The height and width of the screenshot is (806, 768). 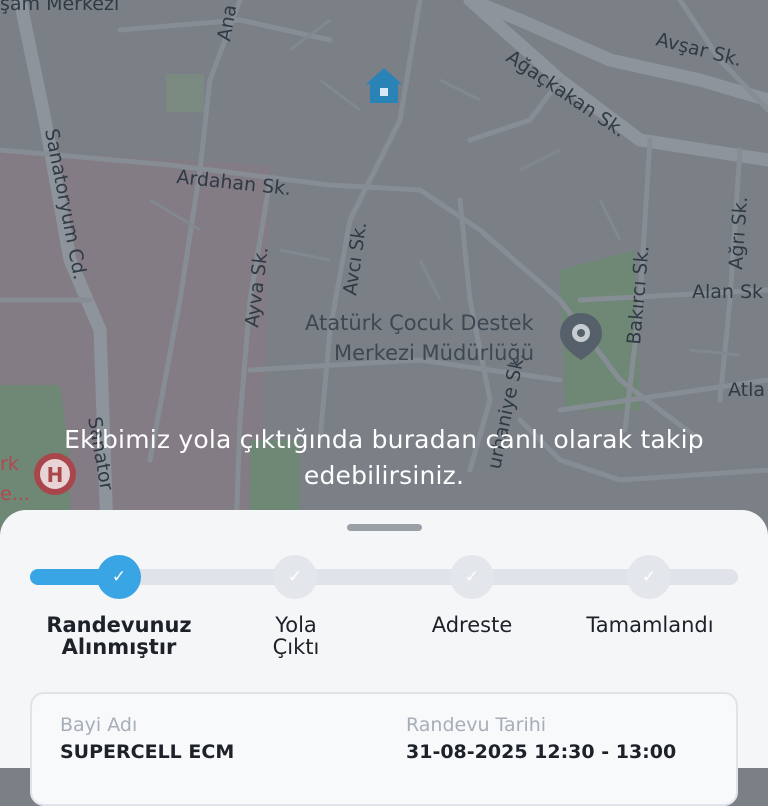 What do you see at coordinates (649, 577) in the screenshot?
I see `step-4-check-icon: ✓` at bounding box center [649, 577].